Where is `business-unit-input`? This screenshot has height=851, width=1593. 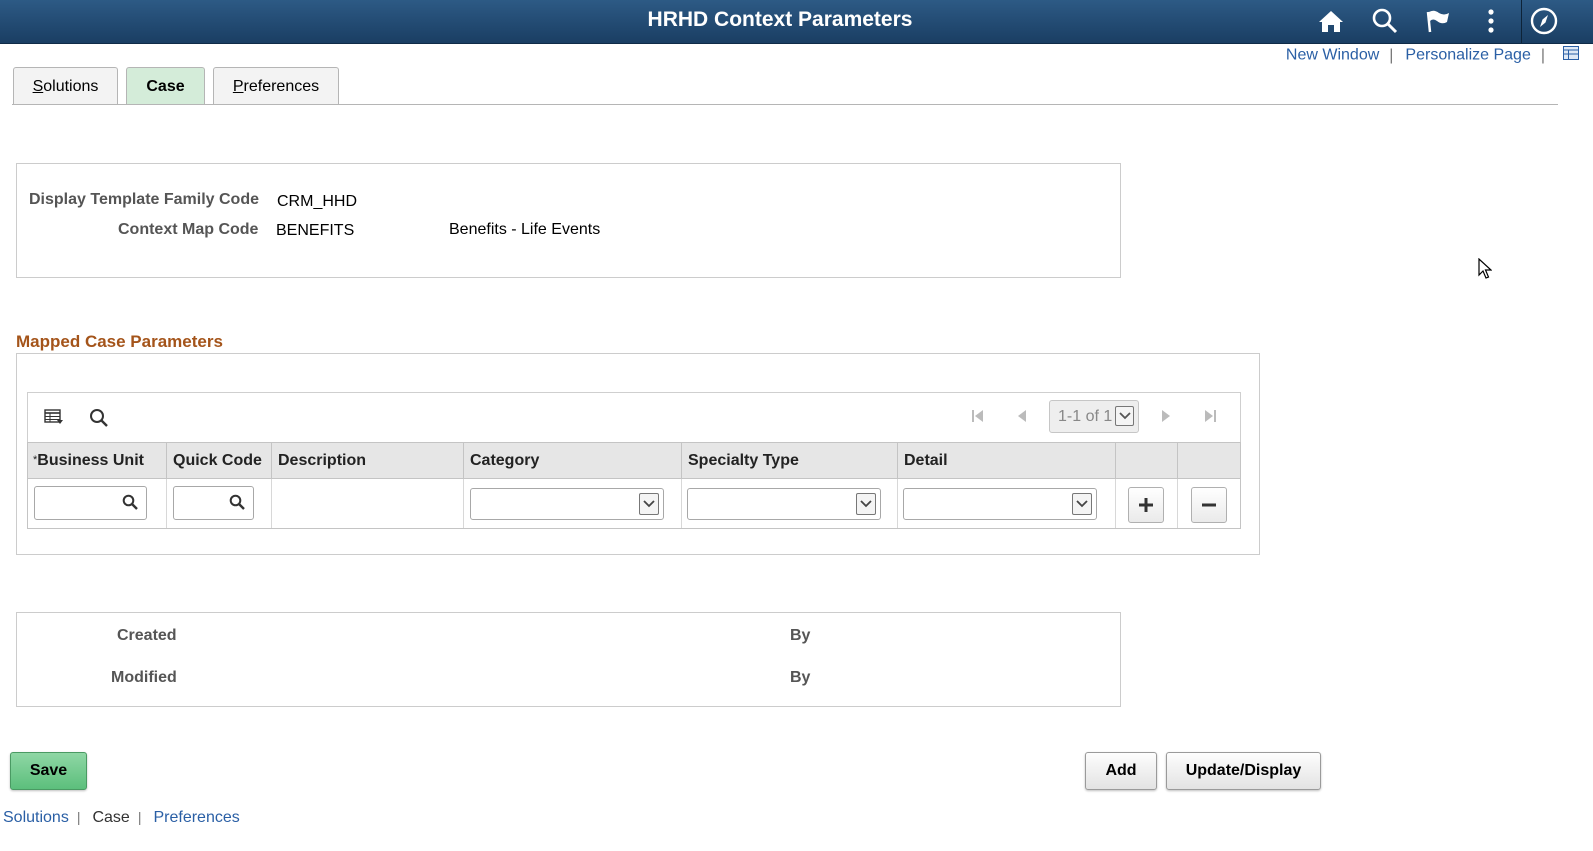
business-unit-input is located at coordinates (90, 503).